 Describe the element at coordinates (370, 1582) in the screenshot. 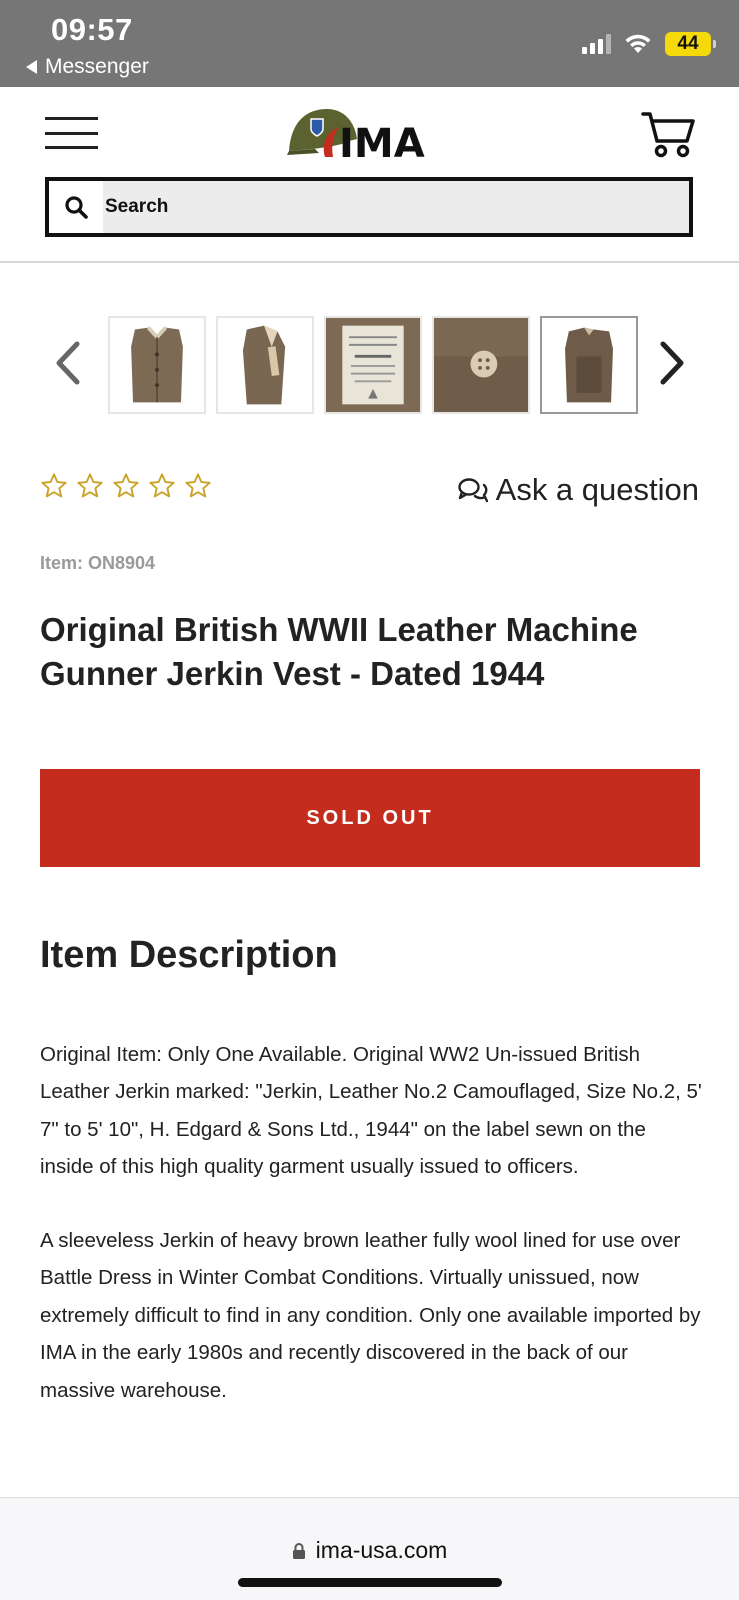

I see `home-indicator` at that location.